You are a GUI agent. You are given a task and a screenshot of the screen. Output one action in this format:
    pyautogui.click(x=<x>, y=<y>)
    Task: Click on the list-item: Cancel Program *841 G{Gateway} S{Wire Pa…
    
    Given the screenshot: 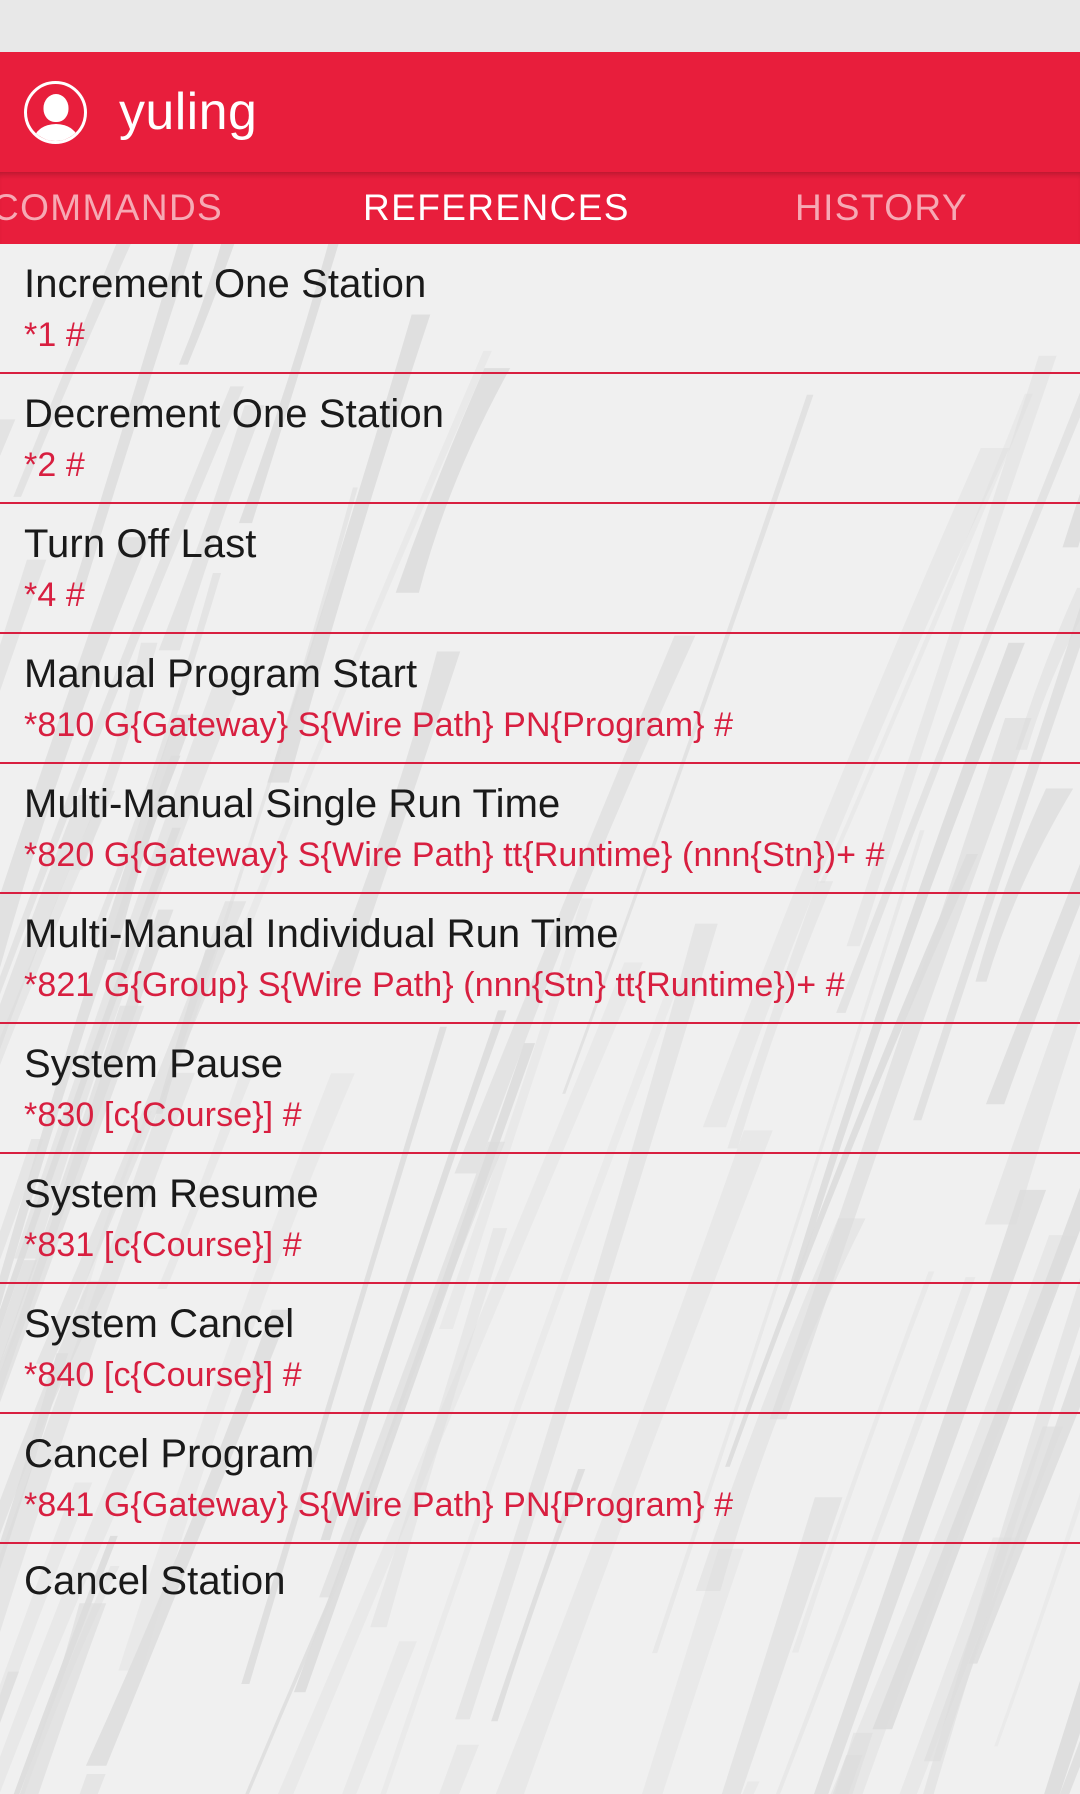 What is the action you would take?
    pyautogui.click(x=540, y=1479)
    